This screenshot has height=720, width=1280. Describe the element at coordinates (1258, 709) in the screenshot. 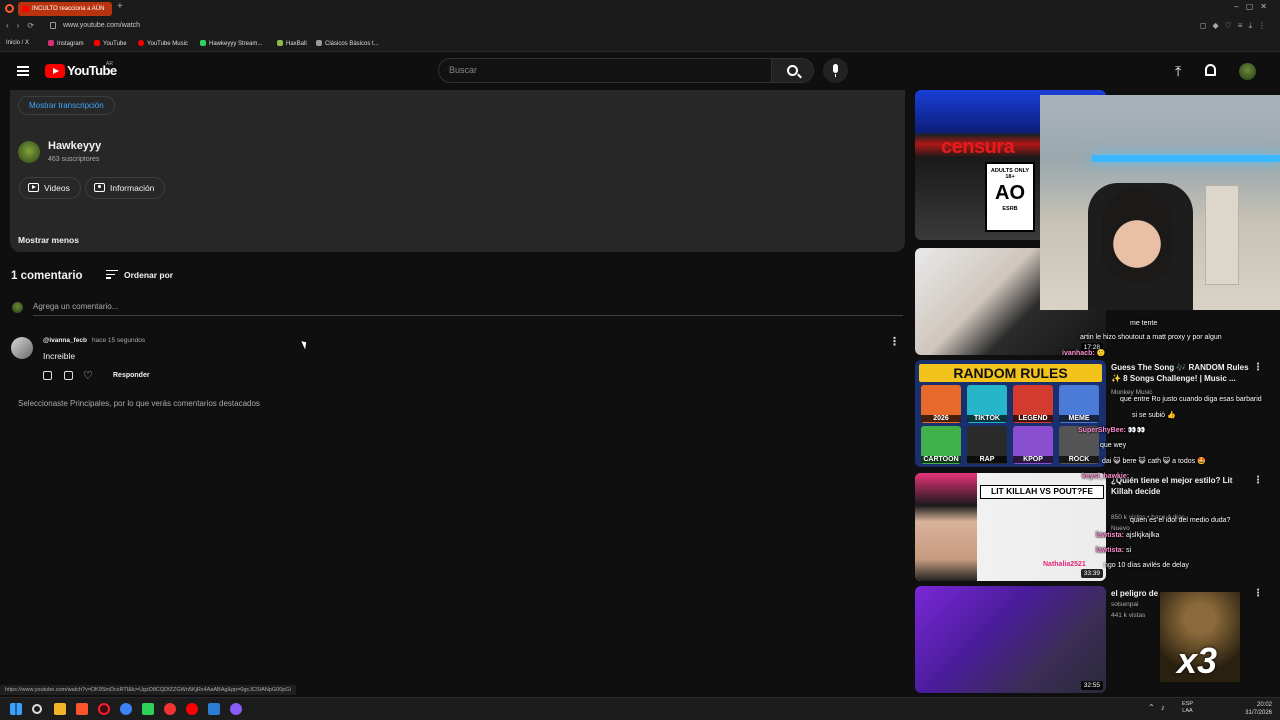

I see `taskbar-clock: 20:02 31/7/2026` at that location.